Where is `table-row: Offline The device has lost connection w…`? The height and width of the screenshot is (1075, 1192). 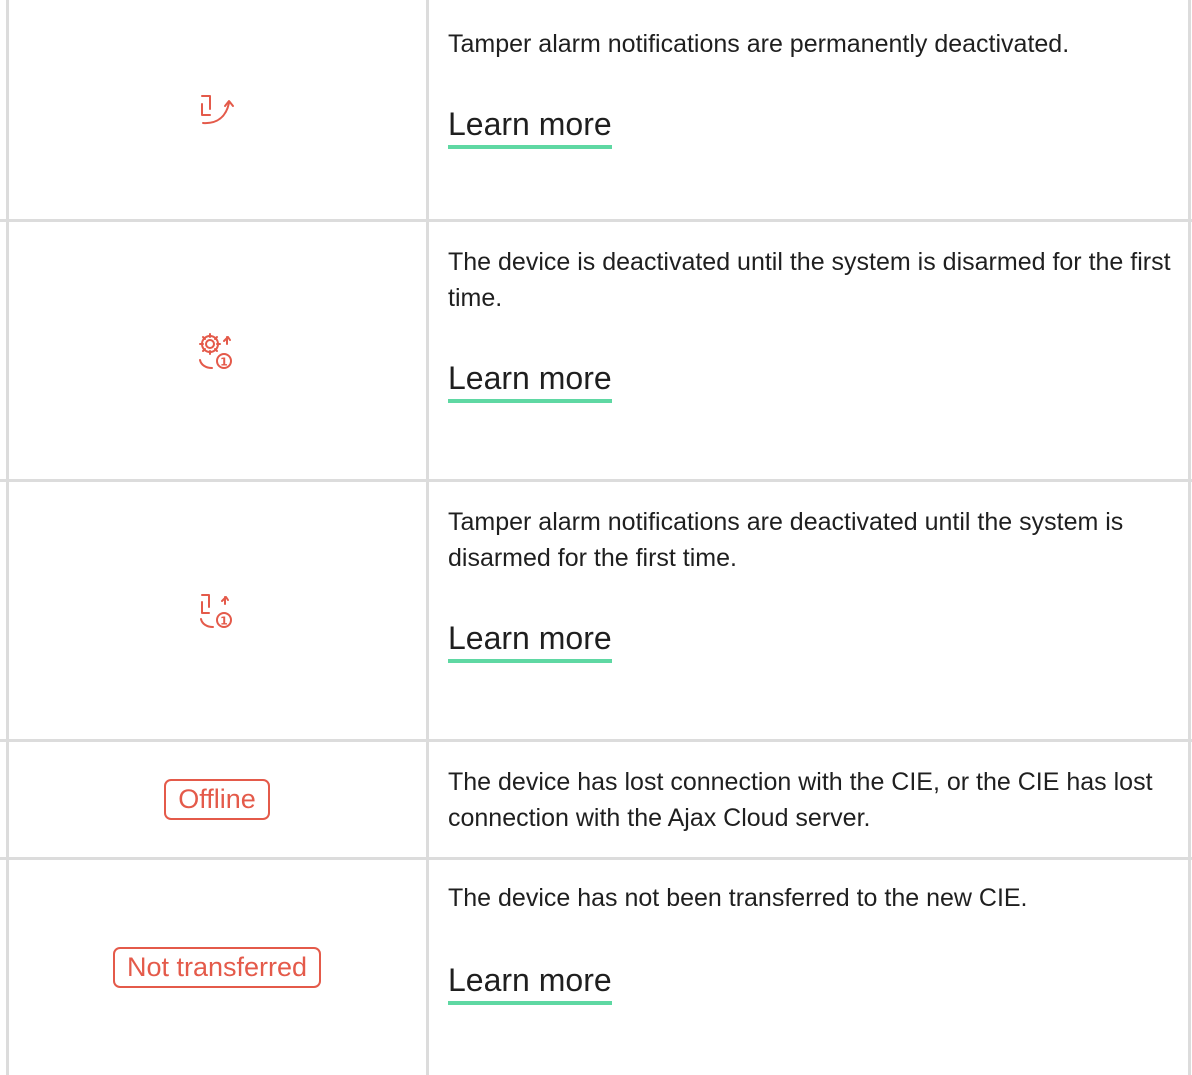
table-row: Offline The device has lost connection w… is located at coordinates (596, 799).